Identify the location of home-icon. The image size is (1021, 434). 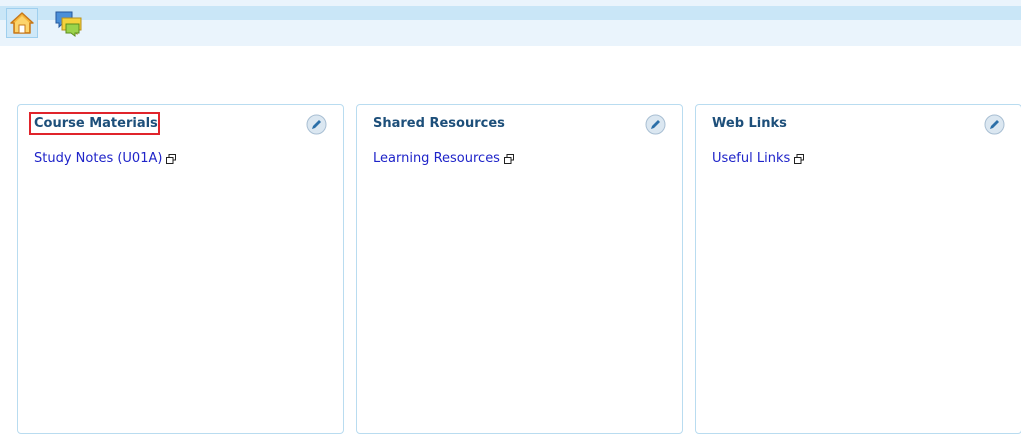
(22, 23).